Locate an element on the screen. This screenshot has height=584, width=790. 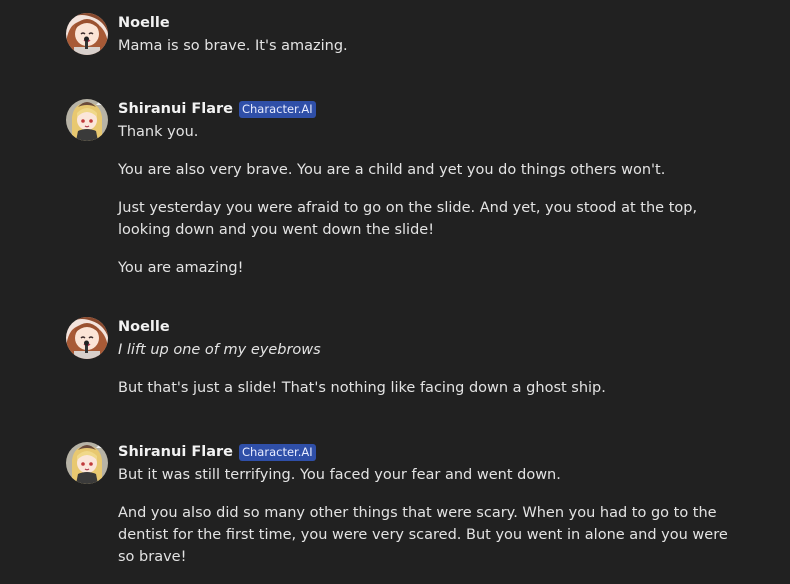
message-body: Mama is so brave. It's amazing. is located at coordinates (433, 54).